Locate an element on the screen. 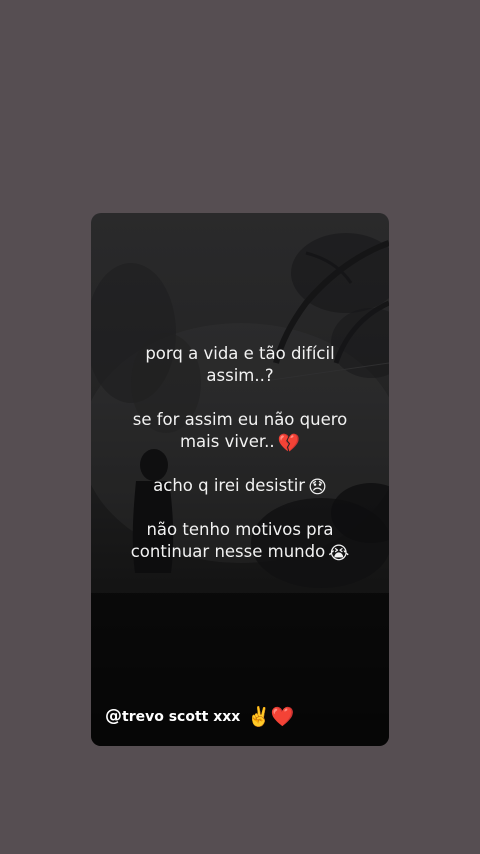  story-line-2-text: se for assim eu não quero mais viver.. is located at coordinates (240, 430).